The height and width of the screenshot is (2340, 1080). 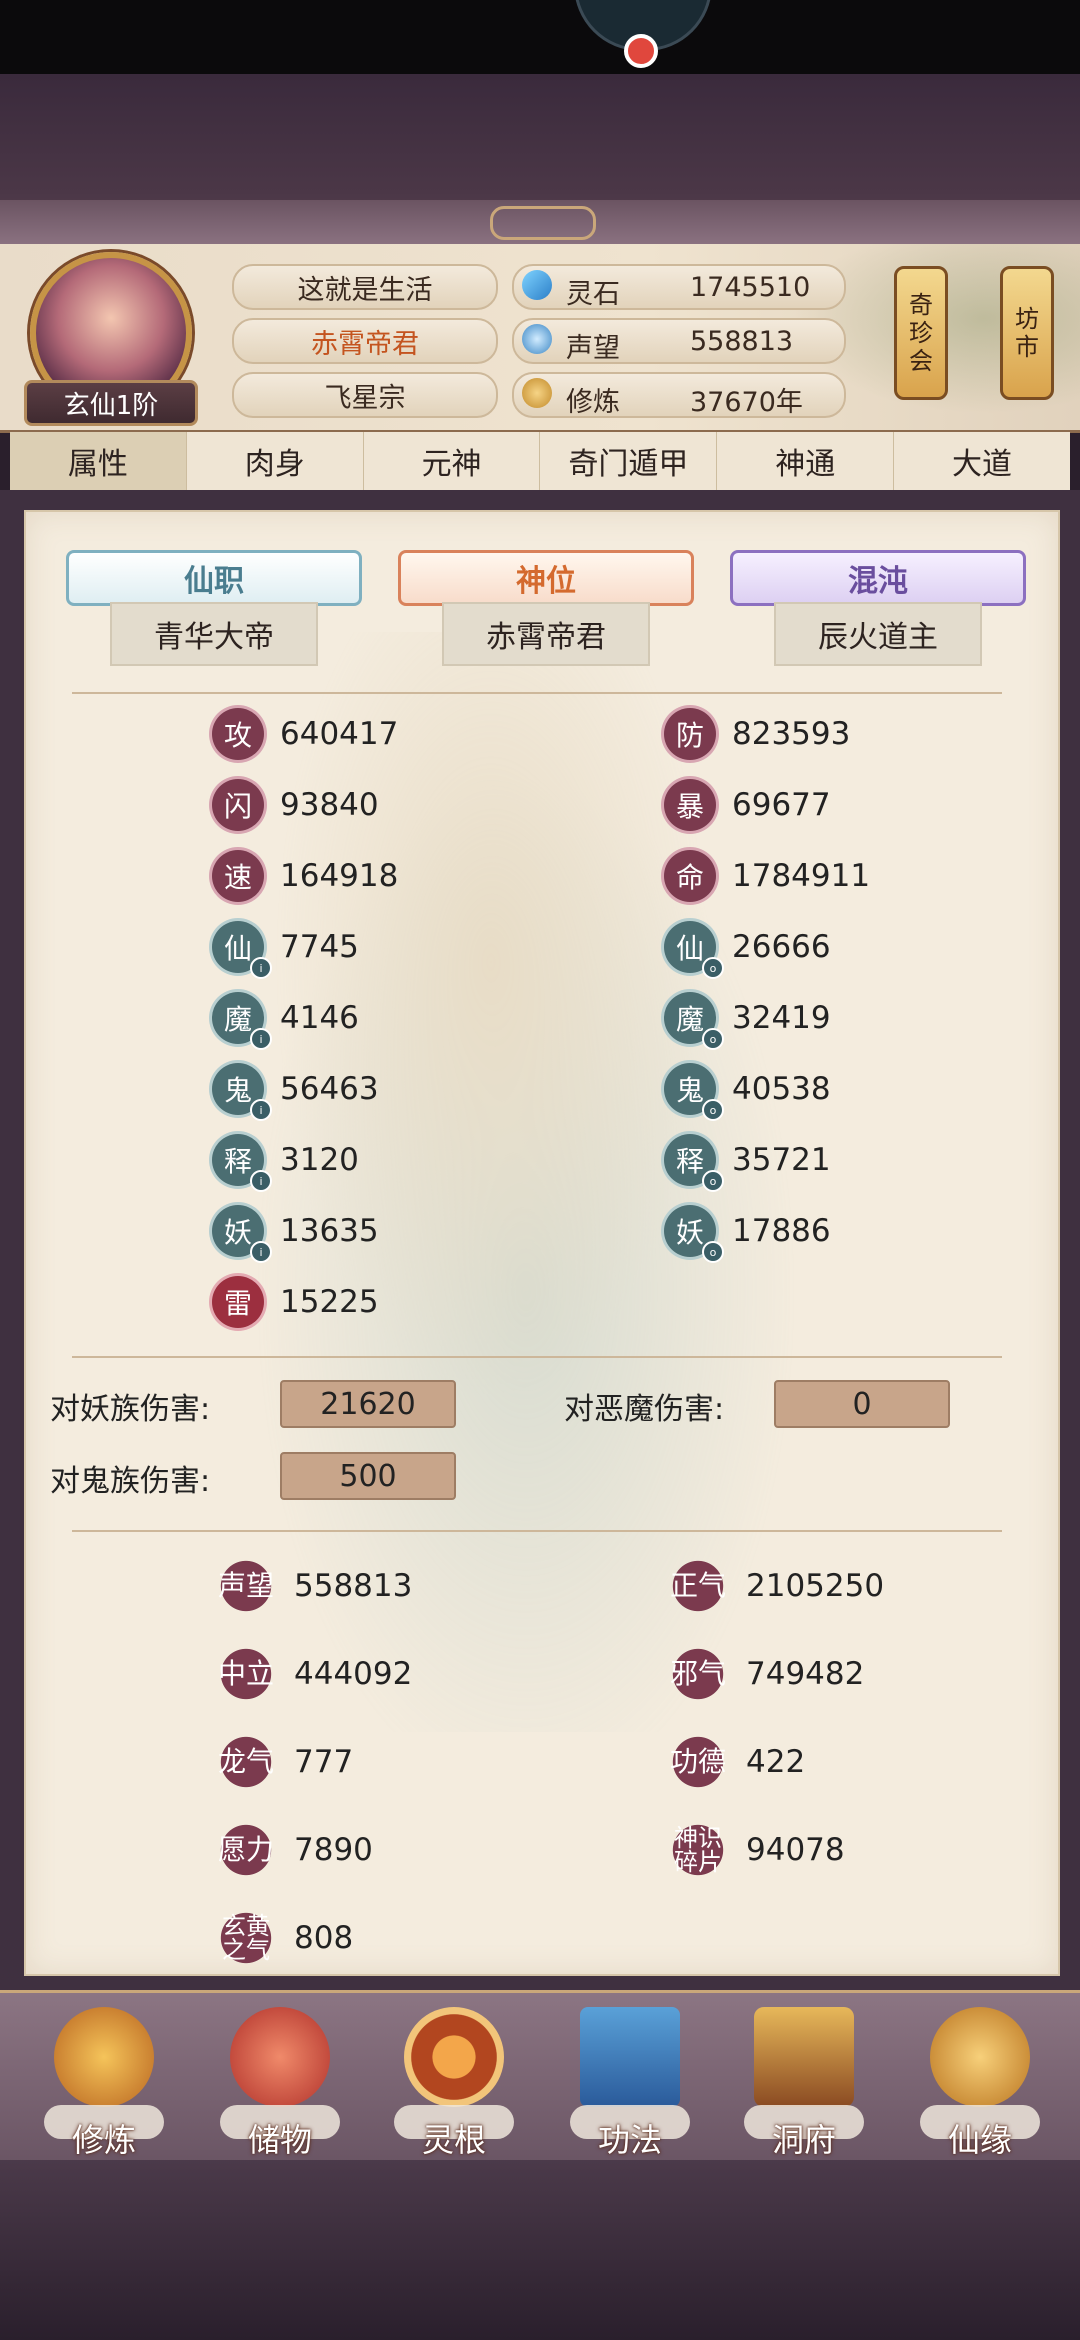 I want to click on ghost-icon: 鬼o, so click(x=694, y=1092).